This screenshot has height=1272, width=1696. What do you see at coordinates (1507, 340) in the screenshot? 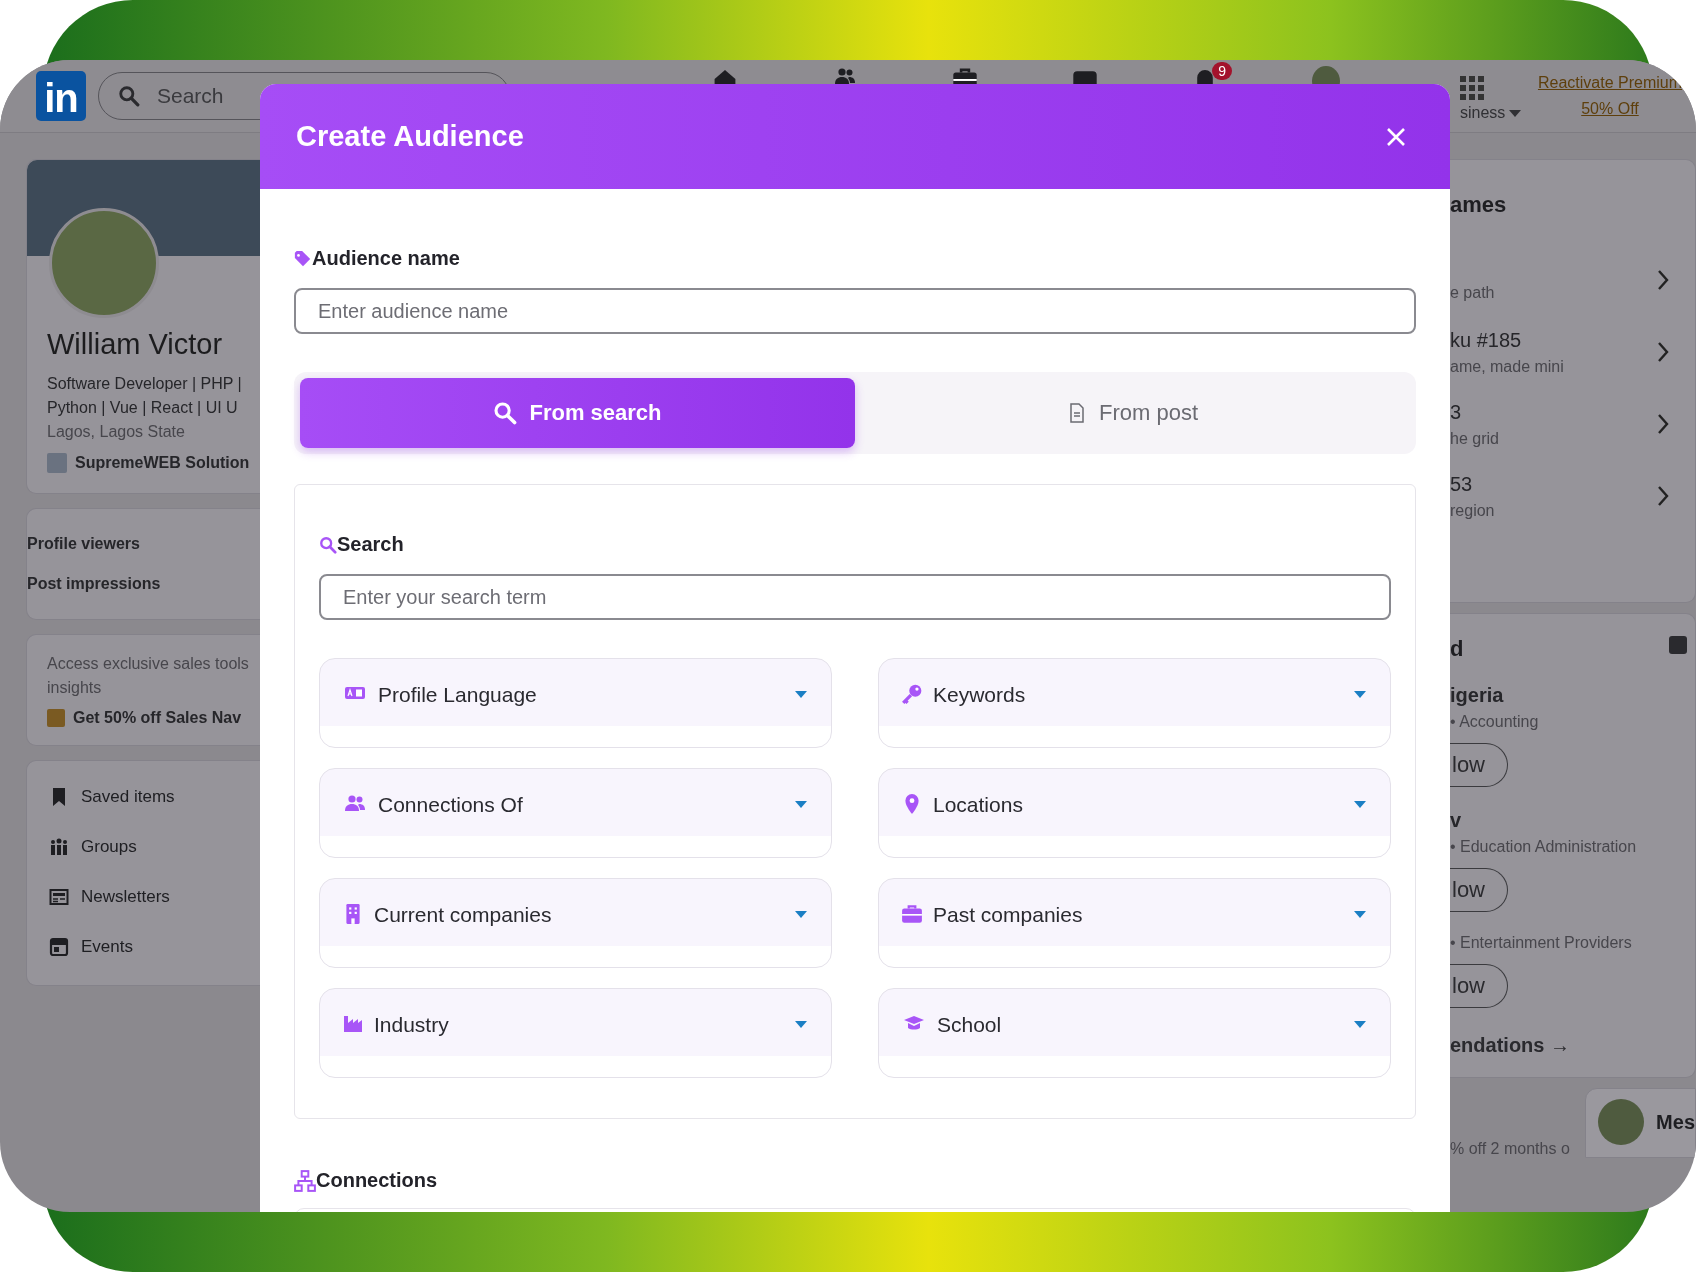
I see `game-title: ku #185` at bounding box center [1507, 340].